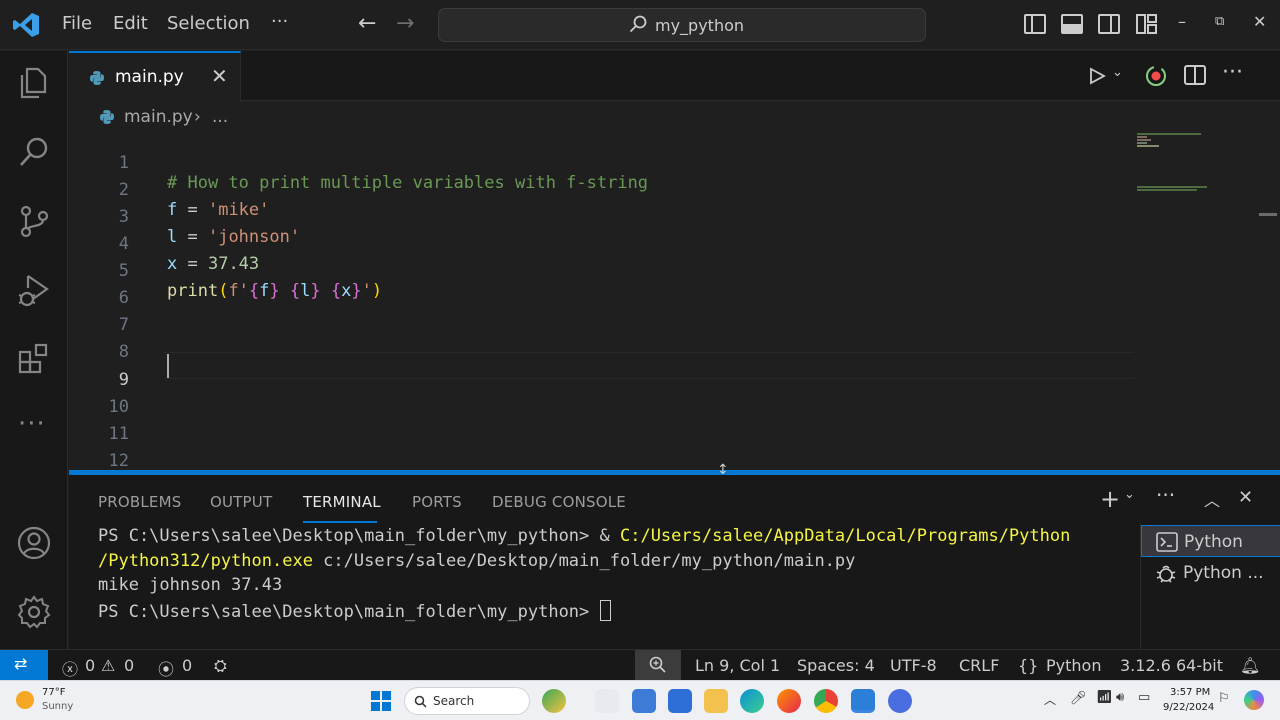  What do you see at coordinates (1028, 665) in the screenshot?
I see `language-braces-icon: {}` at bounding box center [1028, 665].